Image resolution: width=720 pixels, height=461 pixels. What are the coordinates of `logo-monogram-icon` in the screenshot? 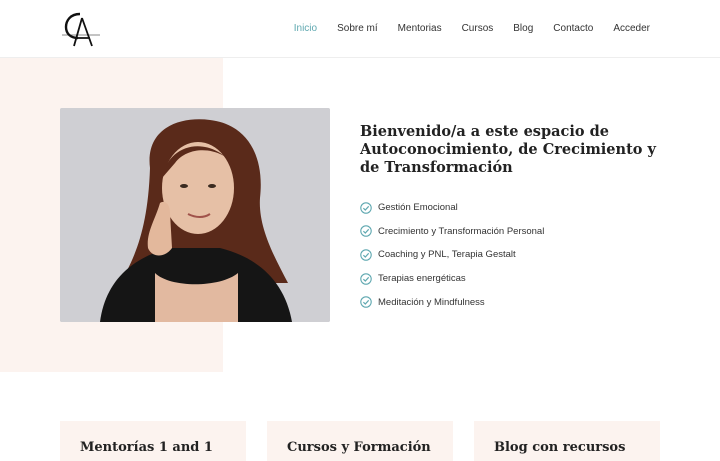 It's located at (81, 29).